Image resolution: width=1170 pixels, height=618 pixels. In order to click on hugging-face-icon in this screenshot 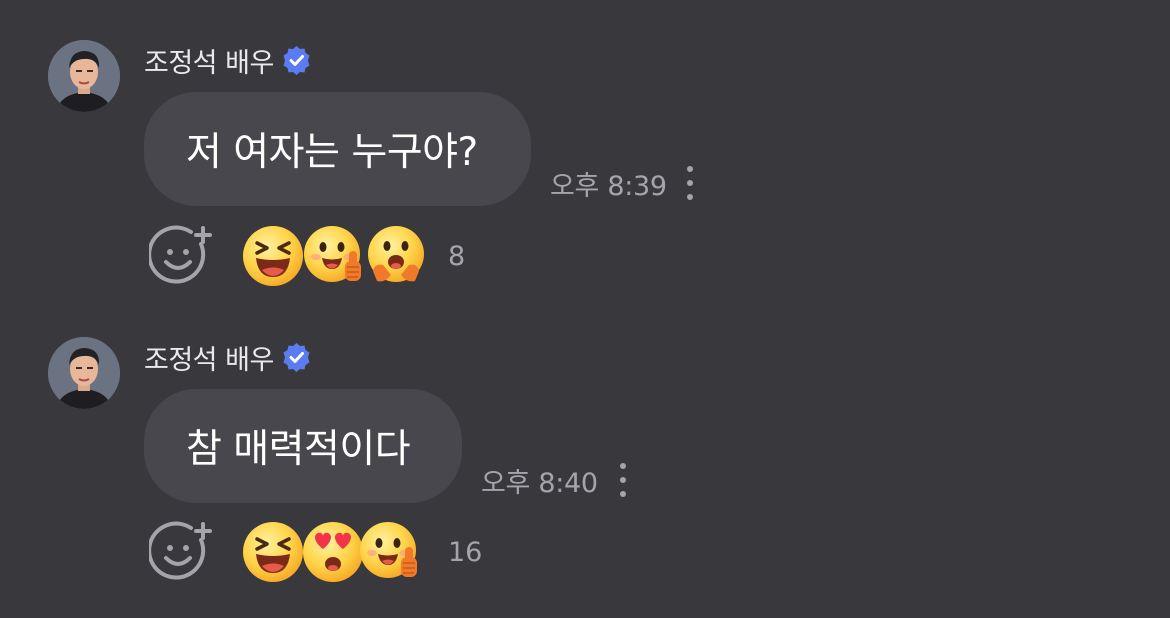, I will do `click(396, 256)`.